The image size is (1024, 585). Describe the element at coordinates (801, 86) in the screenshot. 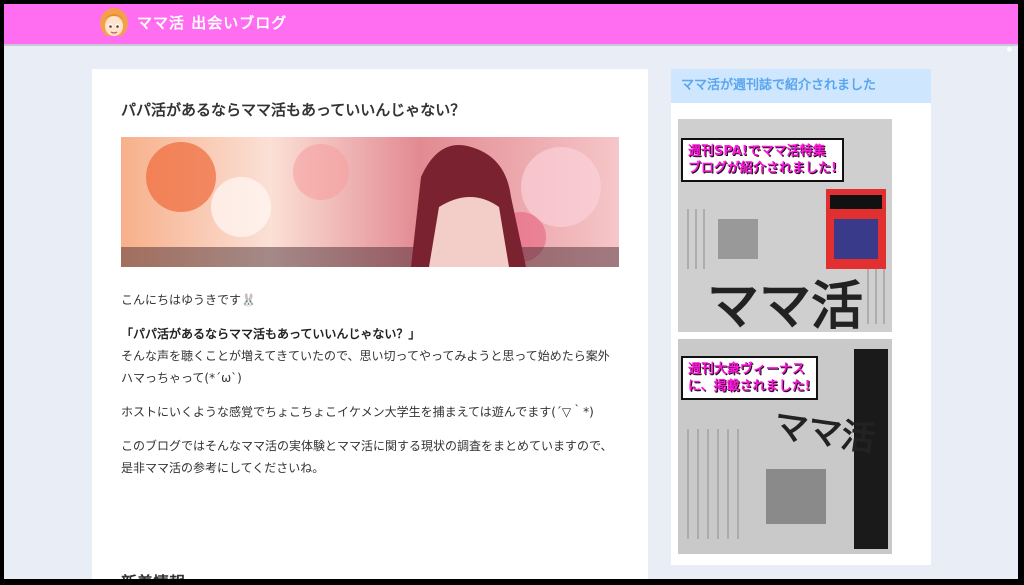

I see `widget-title: ママ活が週刊誌で紹介されました` at that location.